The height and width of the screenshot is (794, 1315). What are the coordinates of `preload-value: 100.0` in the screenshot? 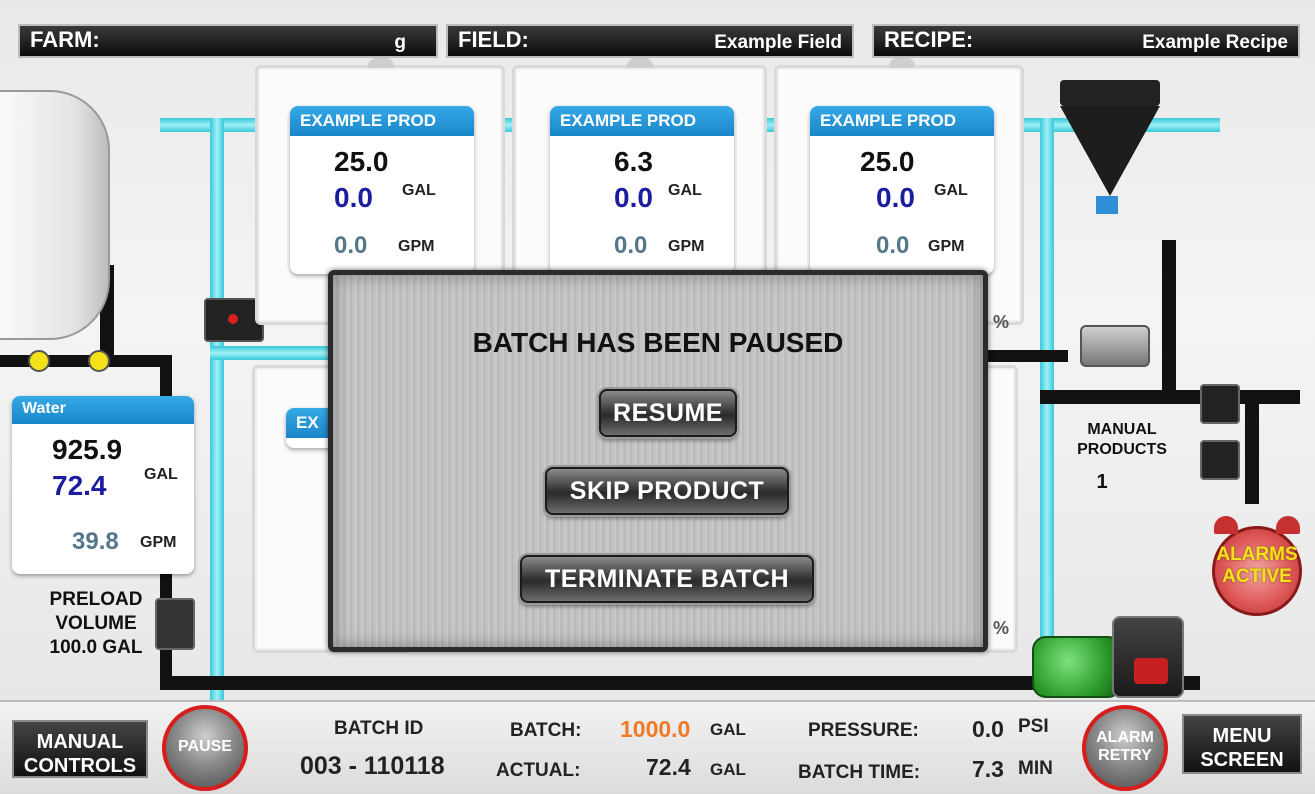 It's located at (73, 647).